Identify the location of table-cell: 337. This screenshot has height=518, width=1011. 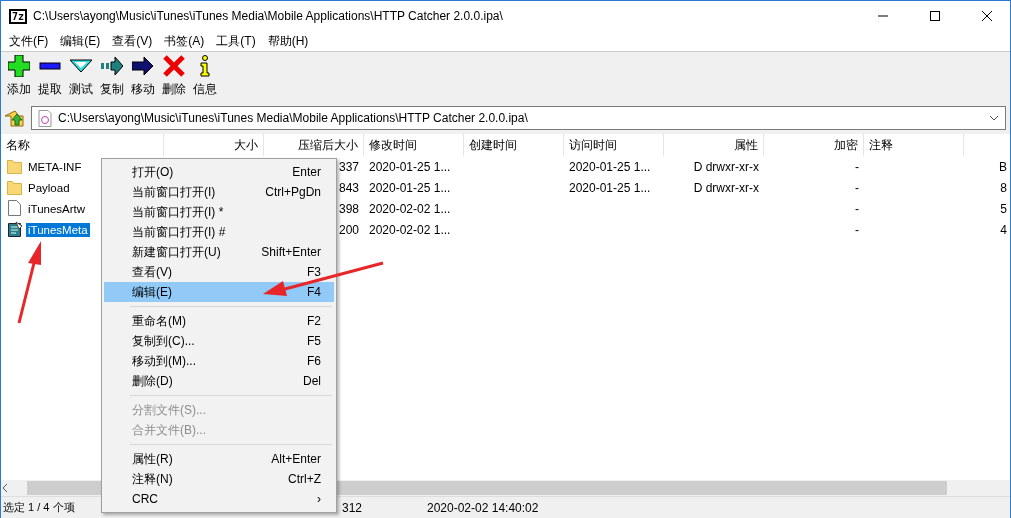
(348, 166).